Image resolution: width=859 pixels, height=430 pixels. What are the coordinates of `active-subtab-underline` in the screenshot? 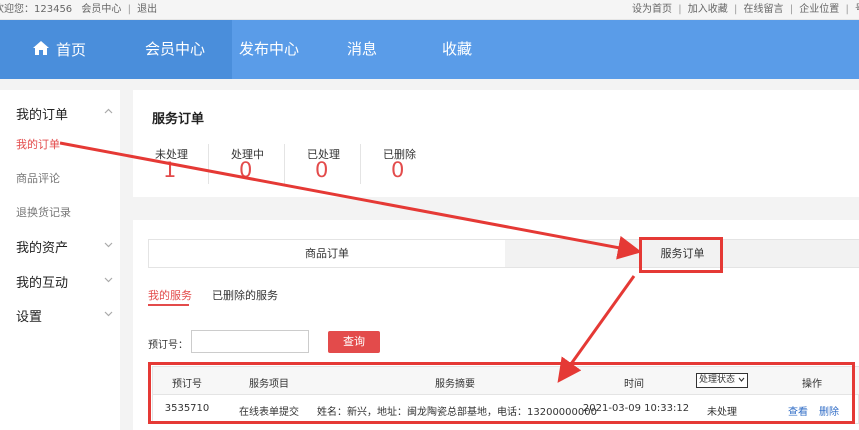 It's located at (168, 305).